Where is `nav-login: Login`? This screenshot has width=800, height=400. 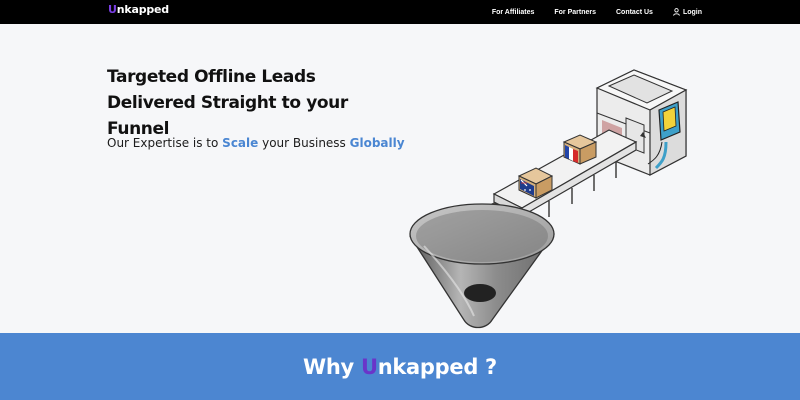 nav-login: Login is located at coordinates (687, 12).